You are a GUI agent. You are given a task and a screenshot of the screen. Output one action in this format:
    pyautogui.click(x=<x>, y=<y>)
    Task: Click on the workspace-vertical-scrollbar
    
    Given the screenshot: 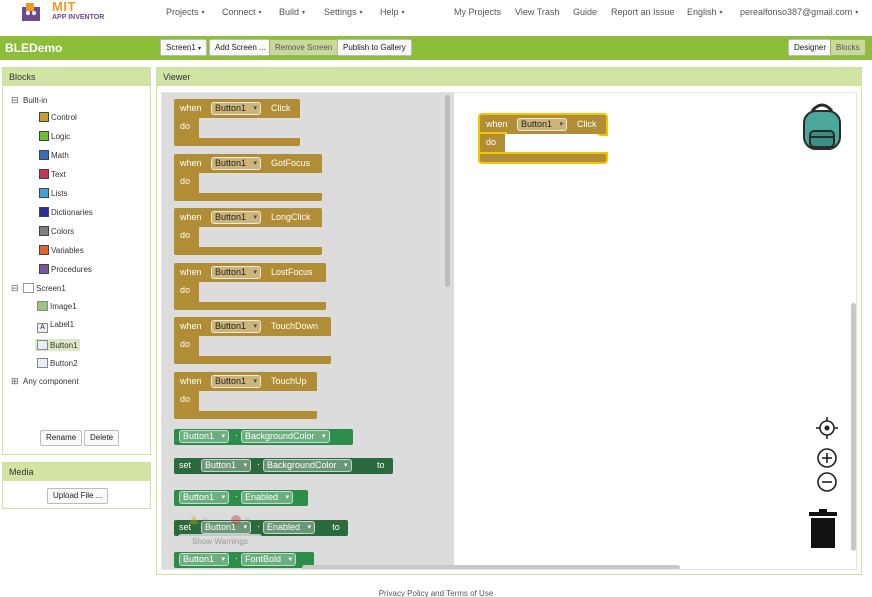 What is the action you would take?
    pyautogui.click(x=853, y=427)
    